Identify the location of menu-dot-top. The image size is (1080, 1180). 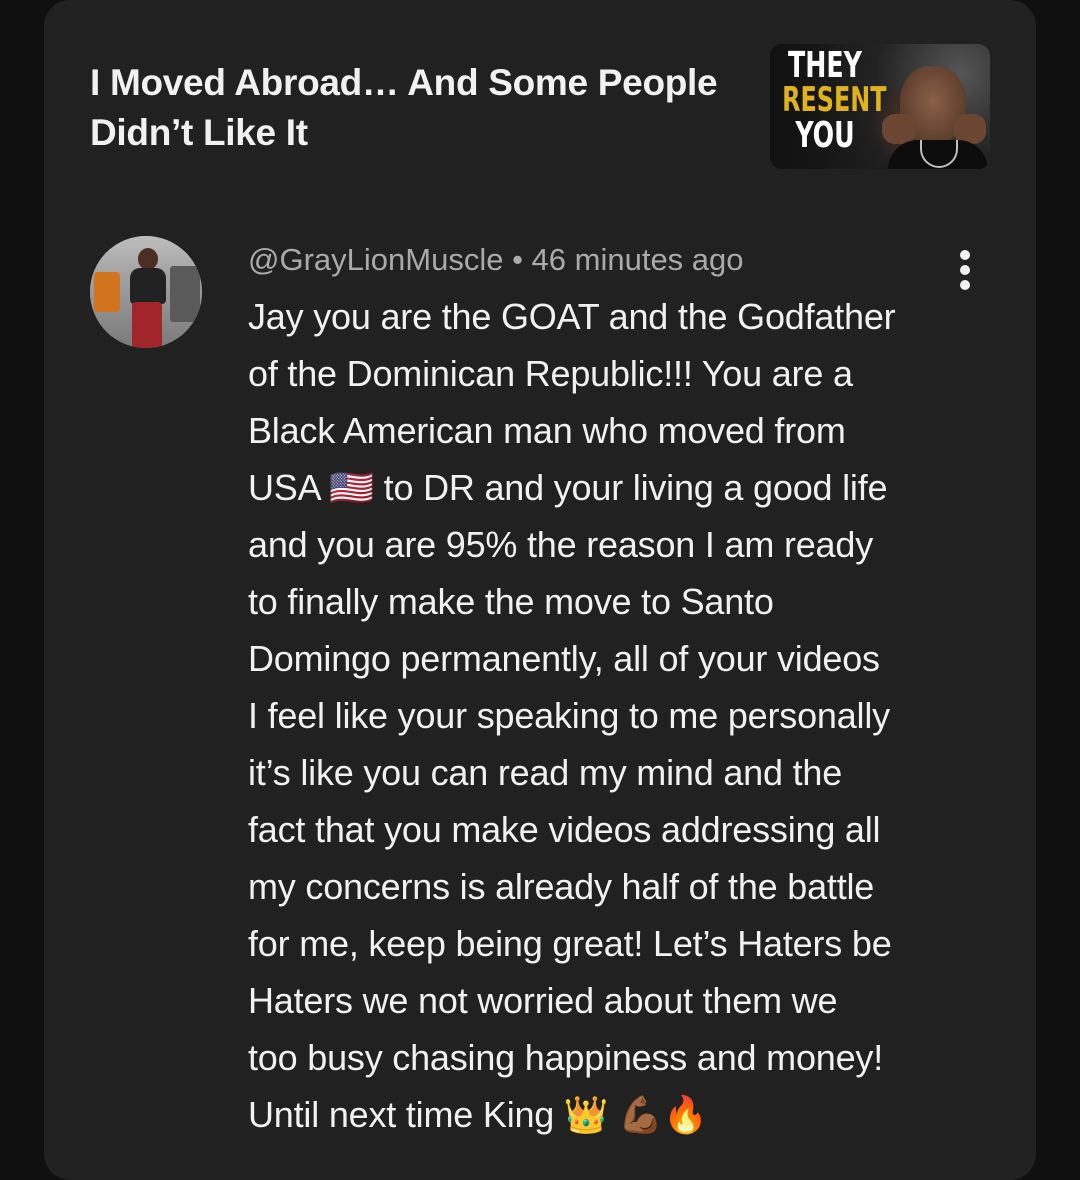
(965, 255).